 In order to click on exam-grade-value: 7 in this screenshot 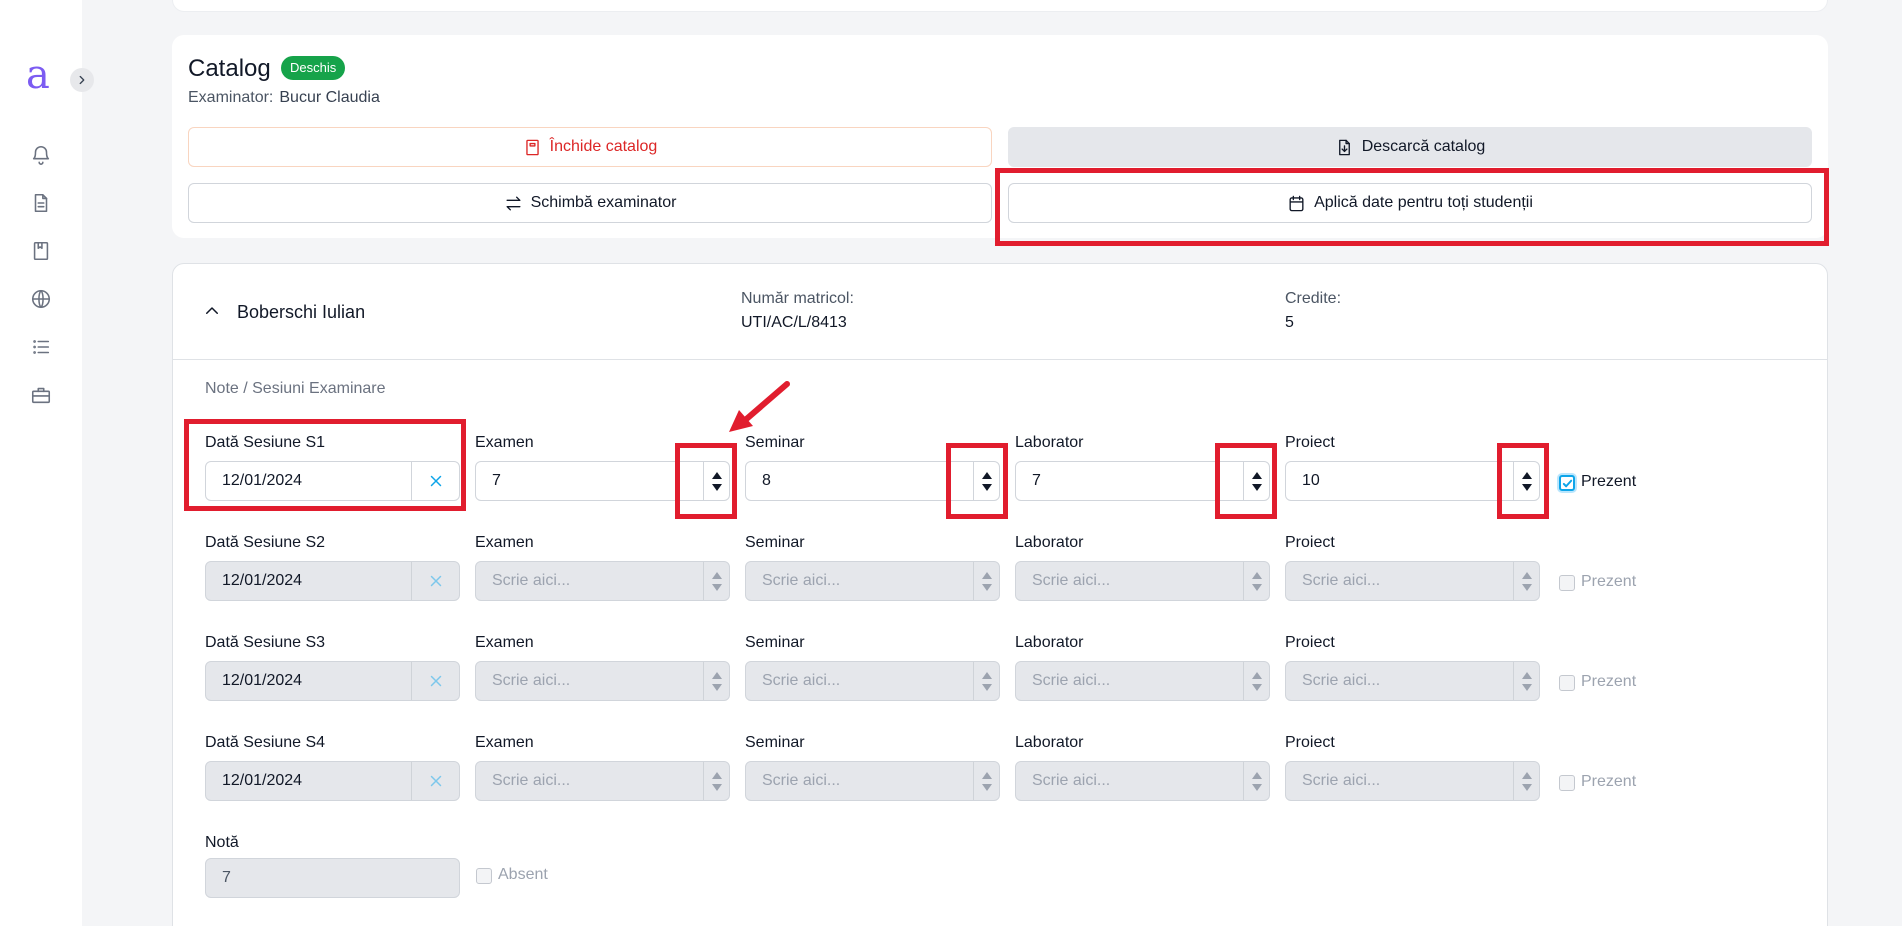, I will do `click(496, 480)`.